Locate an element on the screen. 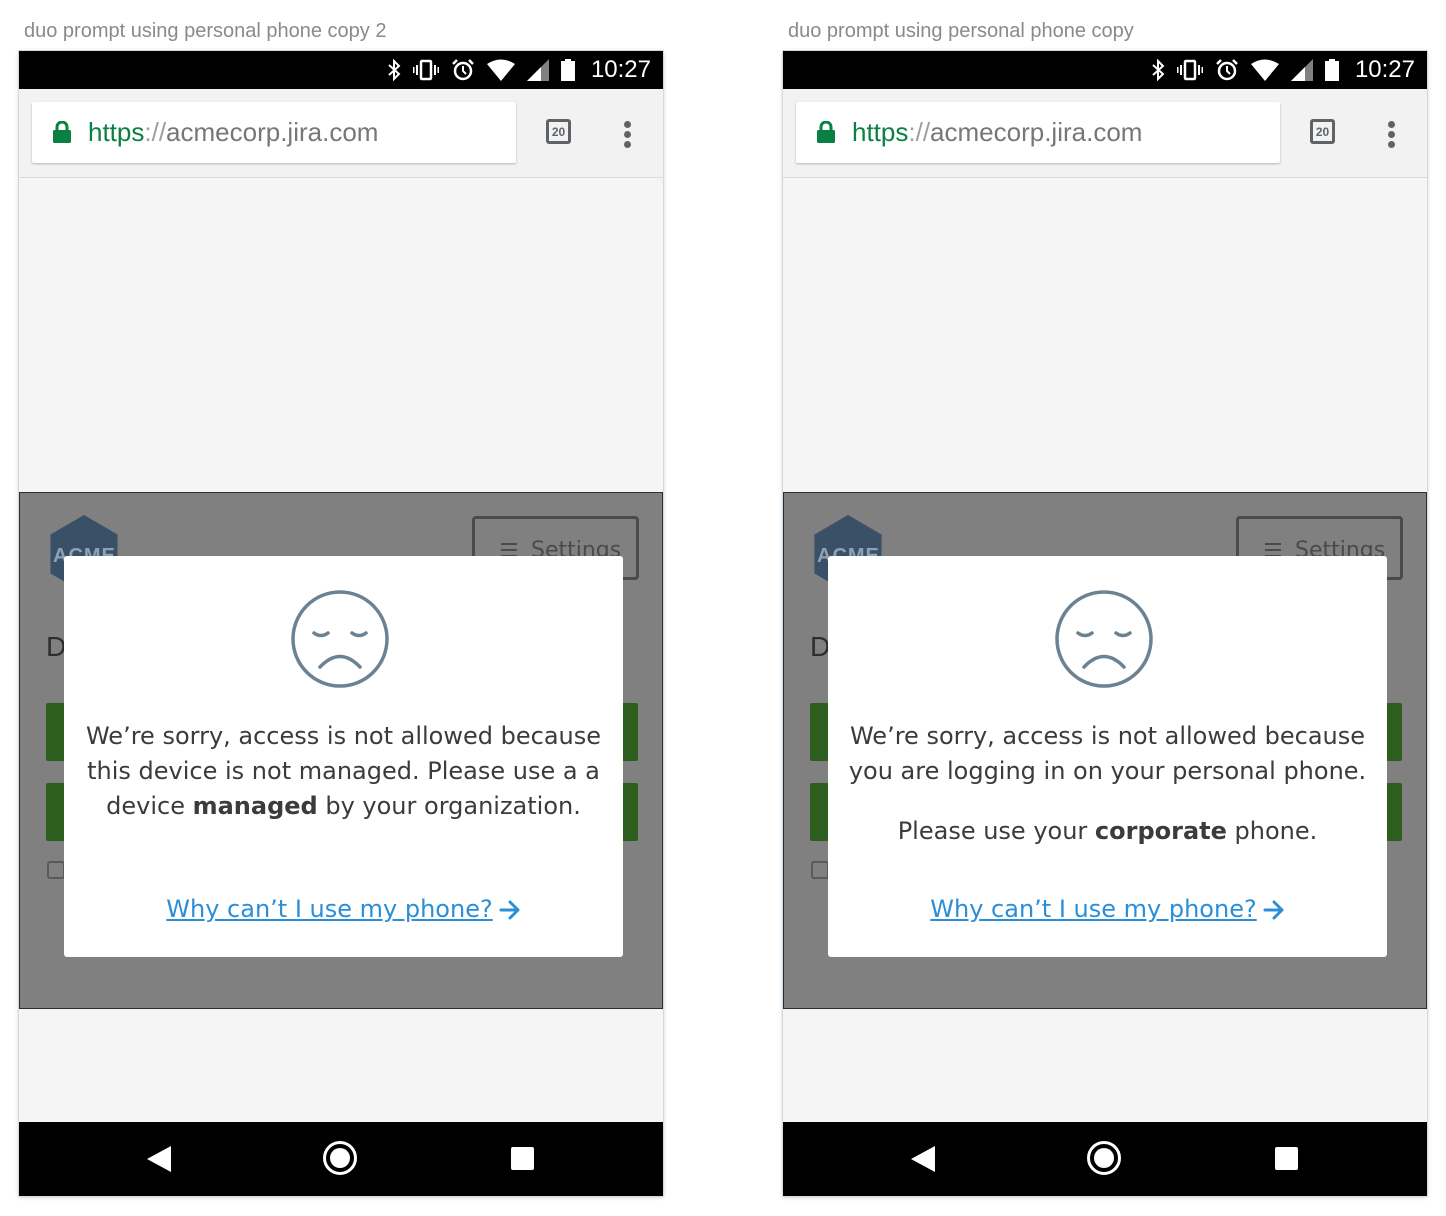 The width and height of the screenshot is (1446, 1216). artboard-title: duo prompt using personal phone copy 2 is located at coordinates (205, 31).